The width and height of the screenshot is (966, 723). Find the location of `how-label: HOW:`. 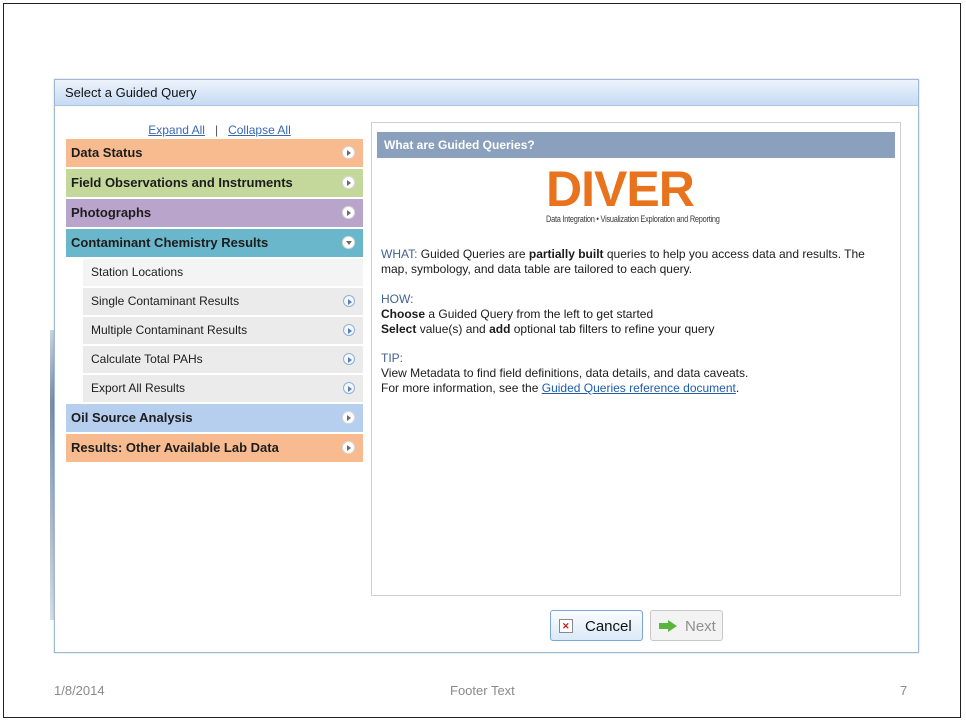

how-label: HOW: is located at coordinates (397, 299).